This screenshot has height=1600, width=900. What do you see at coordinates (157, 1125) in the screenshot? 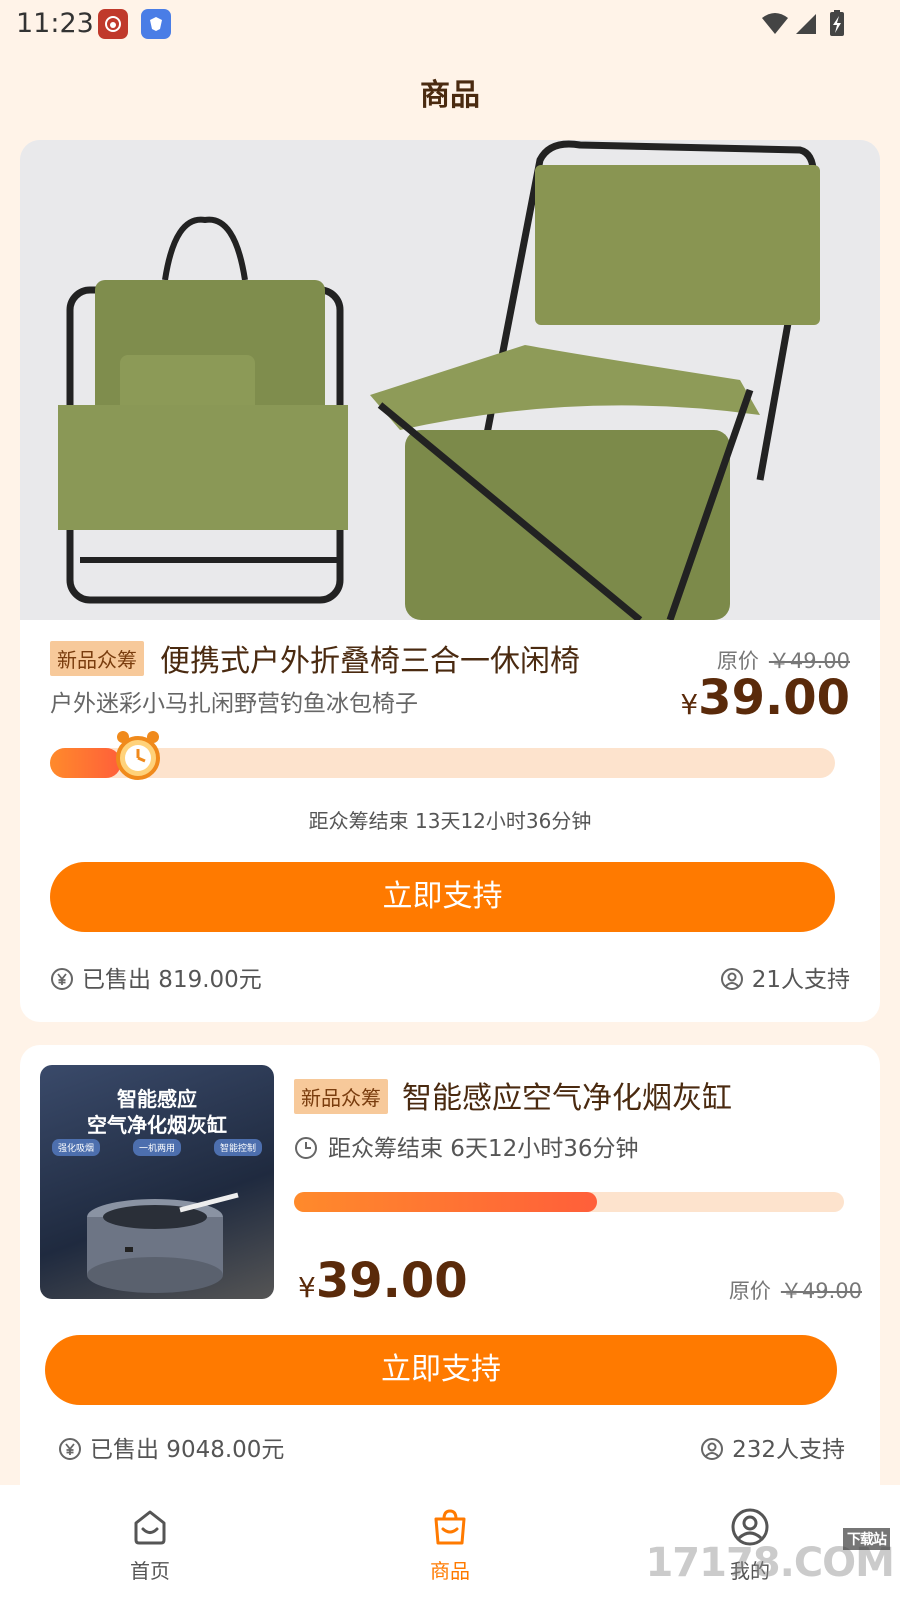
I see `thumbnail-title-line-2: 空气净化烟灰缸` at bounding box center [157, 1125].